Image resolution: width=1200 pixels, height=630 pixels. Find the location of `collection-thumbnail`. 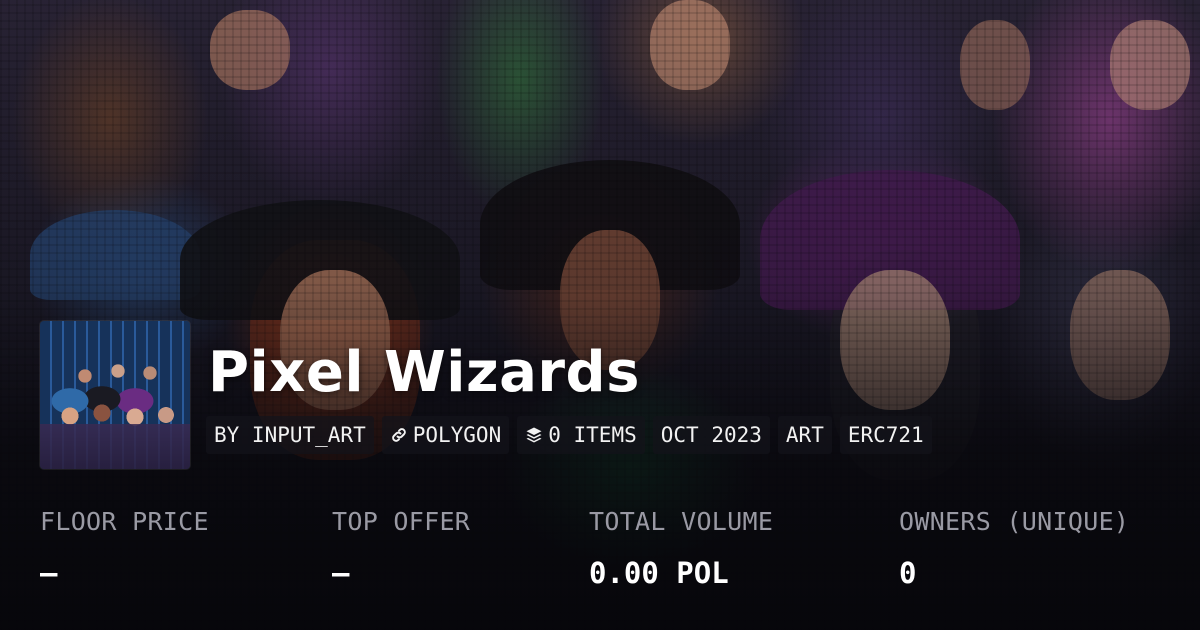

collection-thumbnail is located at coordinates (115, 395).